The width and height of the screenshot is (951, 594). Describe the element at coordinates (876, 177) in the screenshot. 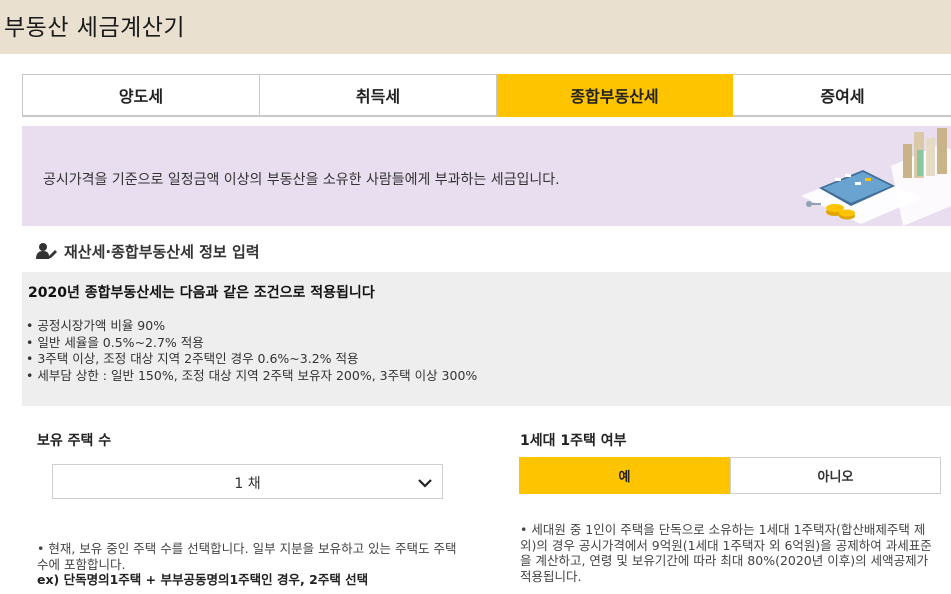

I see `calculator-buildings-illustration` at that location.